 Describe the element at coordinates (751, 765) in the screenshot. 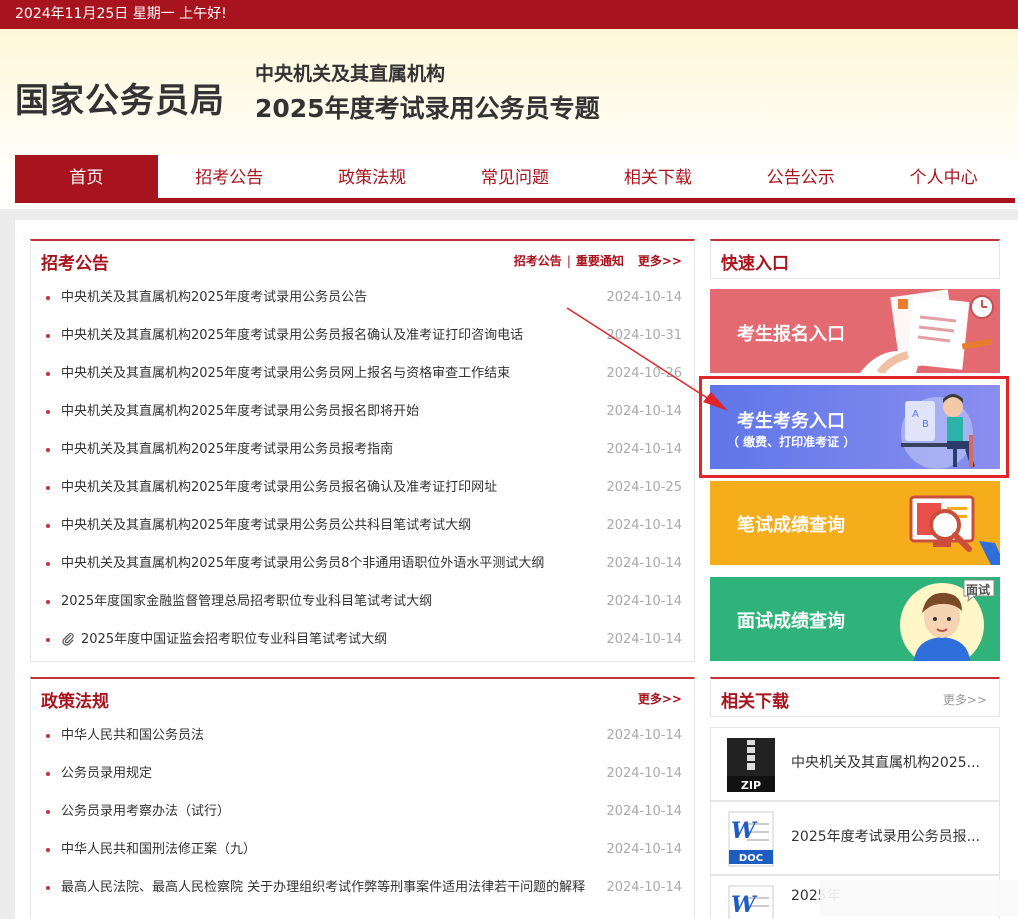

I see `zip-file-icon: ZIP` at that location.